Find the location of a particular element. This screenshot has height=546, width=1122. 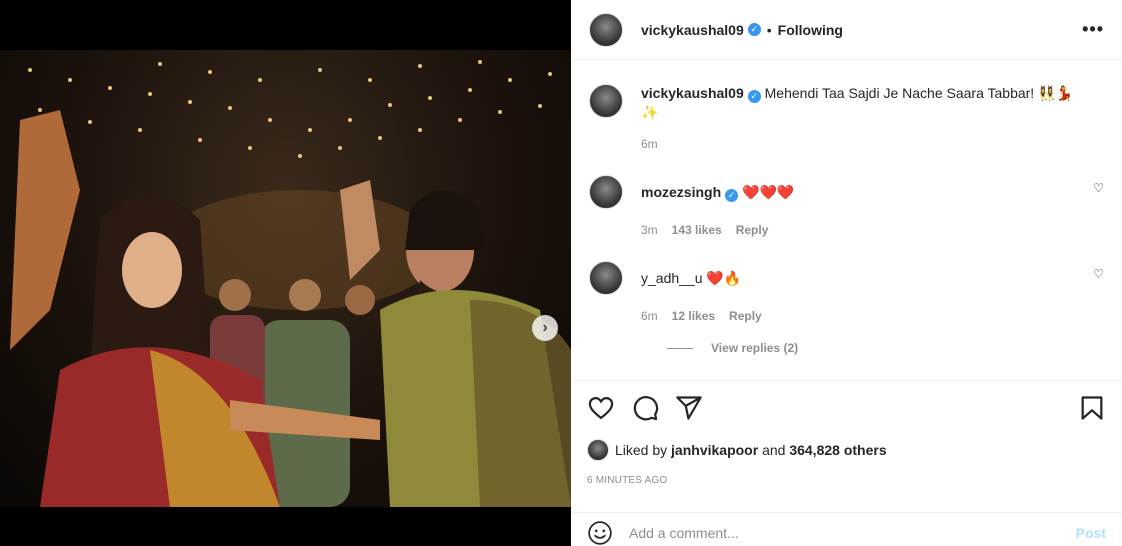

replies-divider-line is located at coordinates (680, 348).